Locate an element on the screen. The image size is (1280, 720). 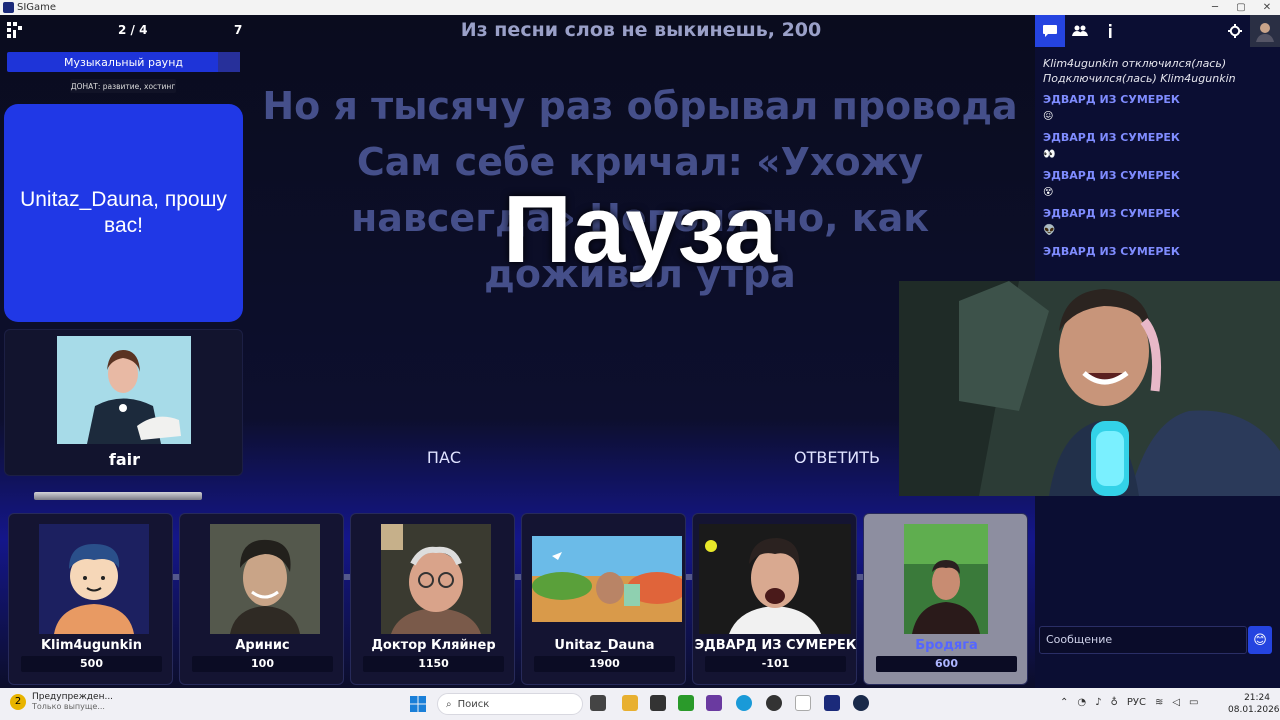
player-card: ЭДВАРД ИЗ СУМЕРЕК -101 is located at coordinates (774, 599).